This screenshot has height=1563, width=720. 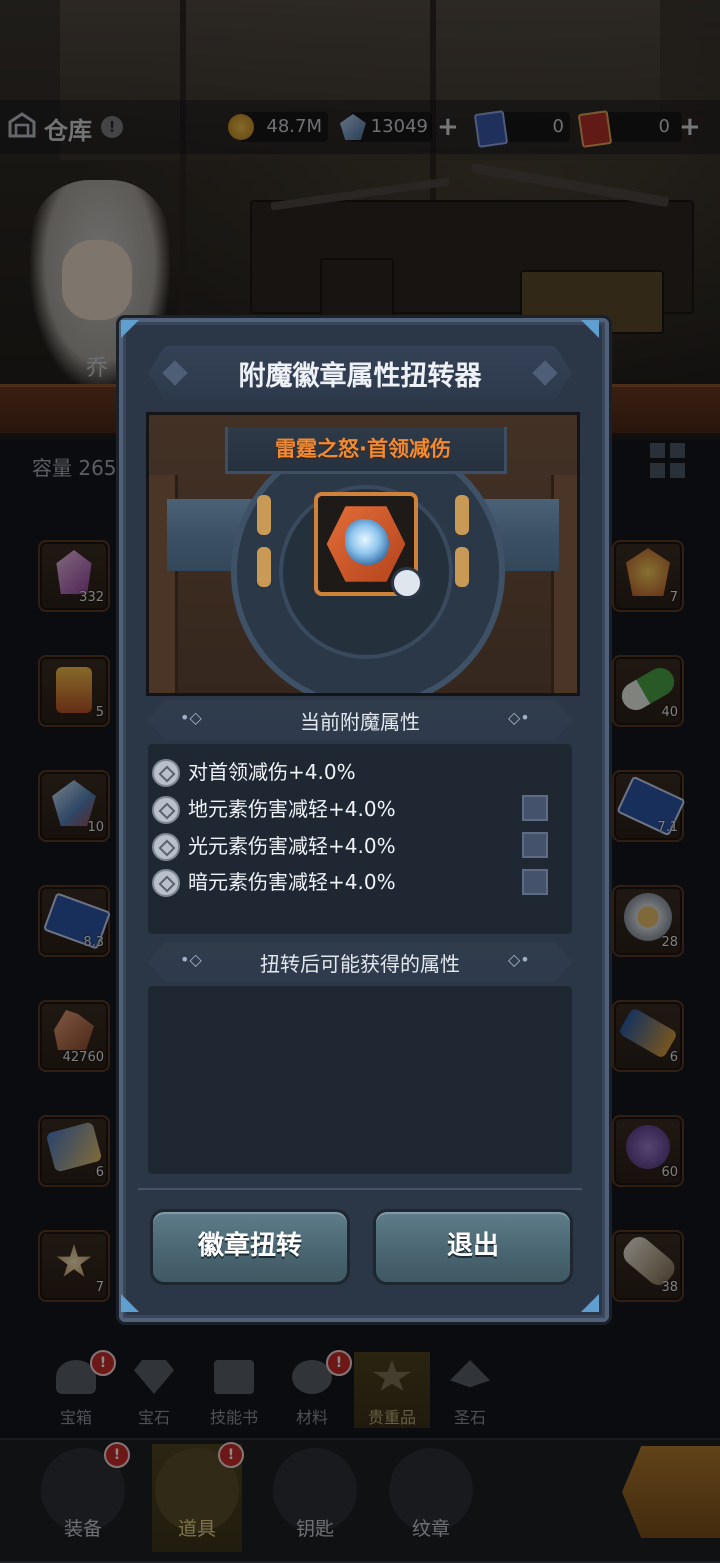 I want to click on exit-button: 退出, so click(x=473, y=1247).